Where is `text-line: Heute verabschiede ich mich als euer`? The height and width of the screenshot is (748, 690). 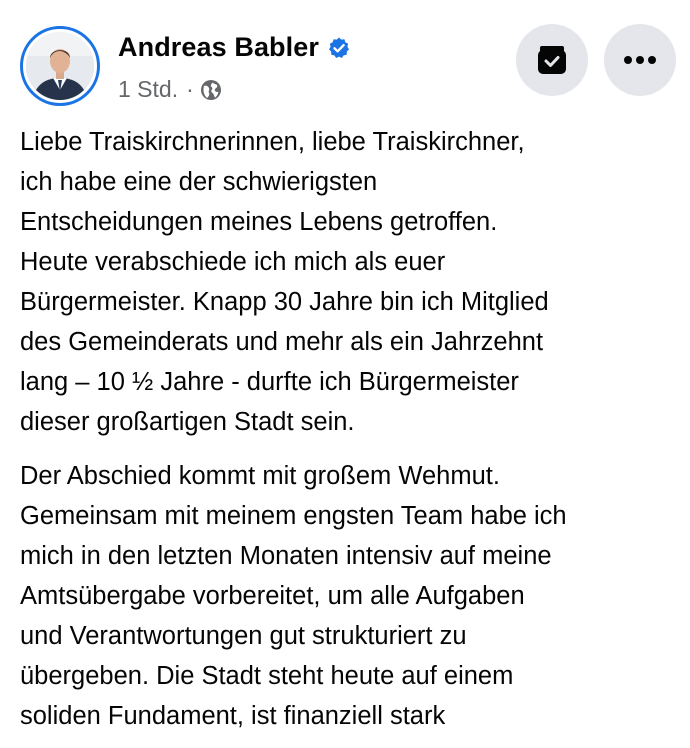 text-line: Heute verabschiede ich mich als euer is located at coordinates (233, 262).